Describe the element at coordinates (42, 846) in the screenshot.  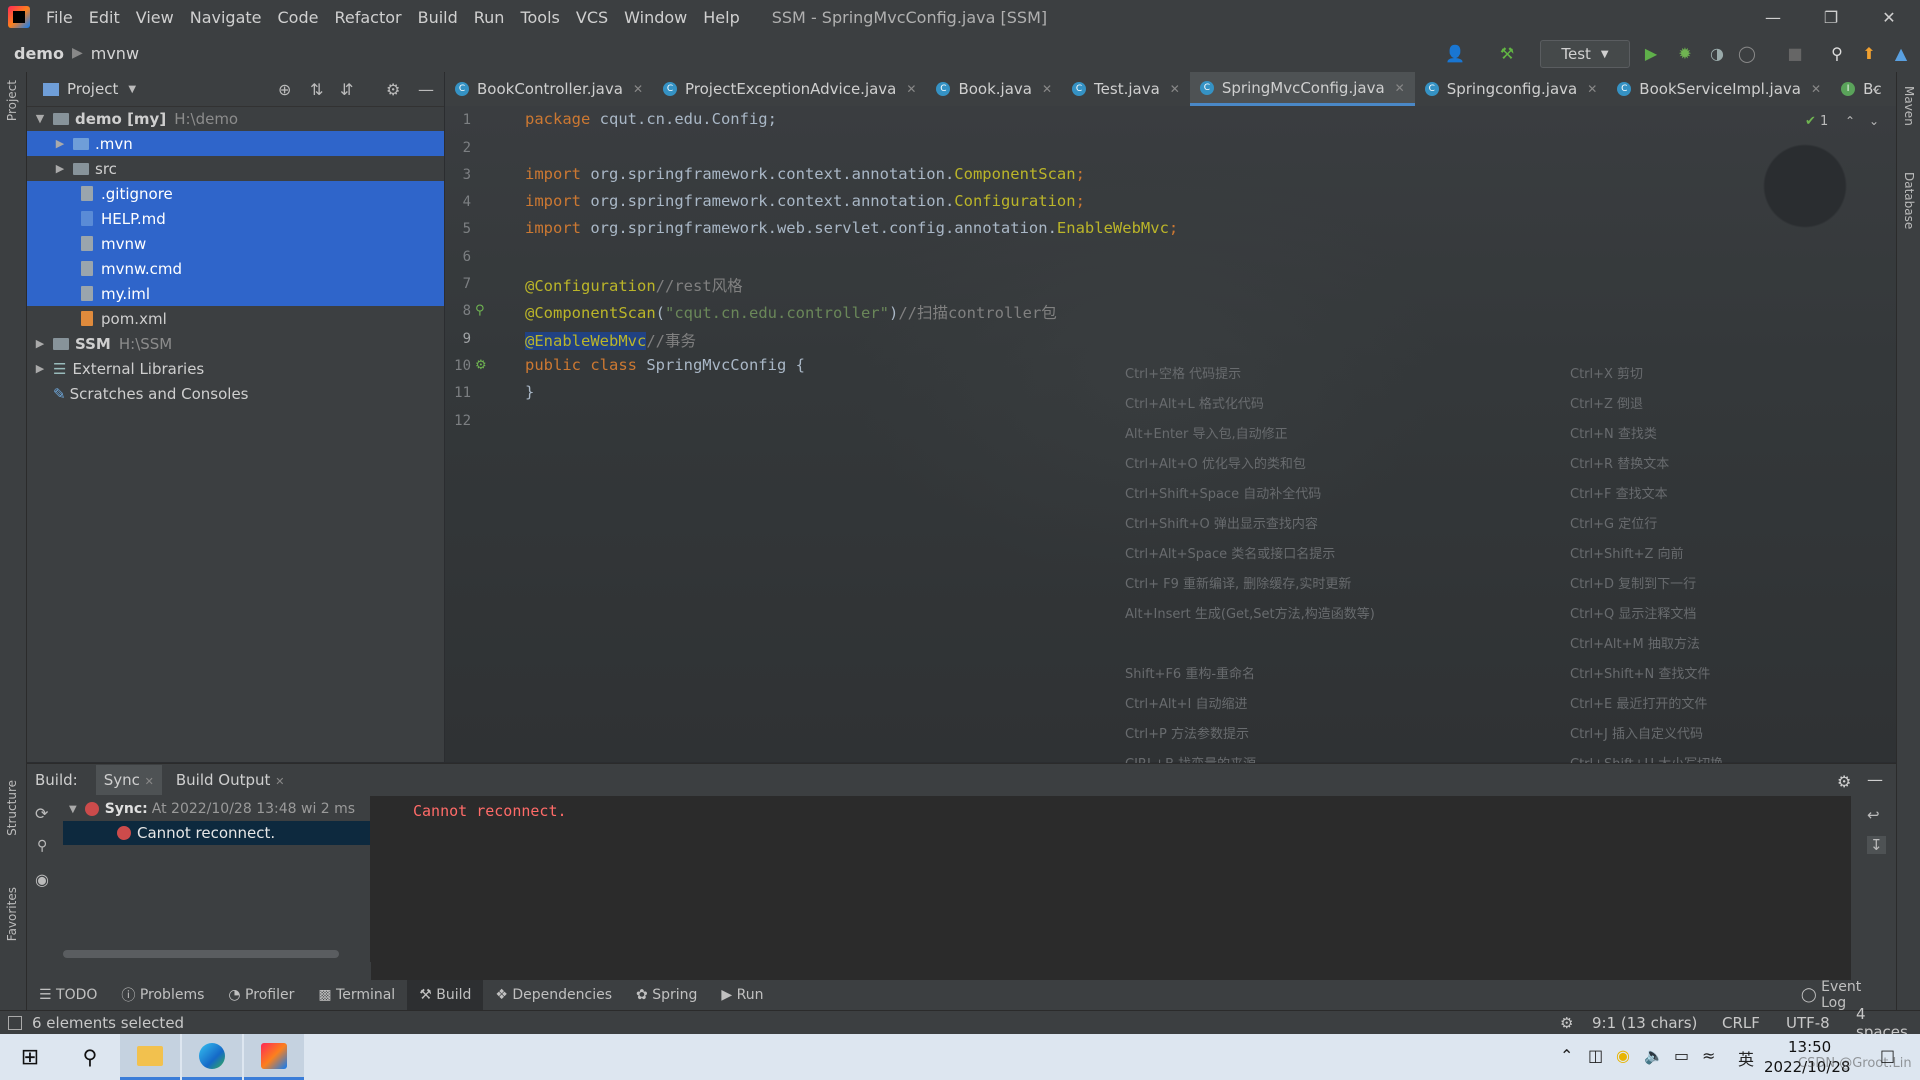
I see `pin-icon: ⚲` at that location.